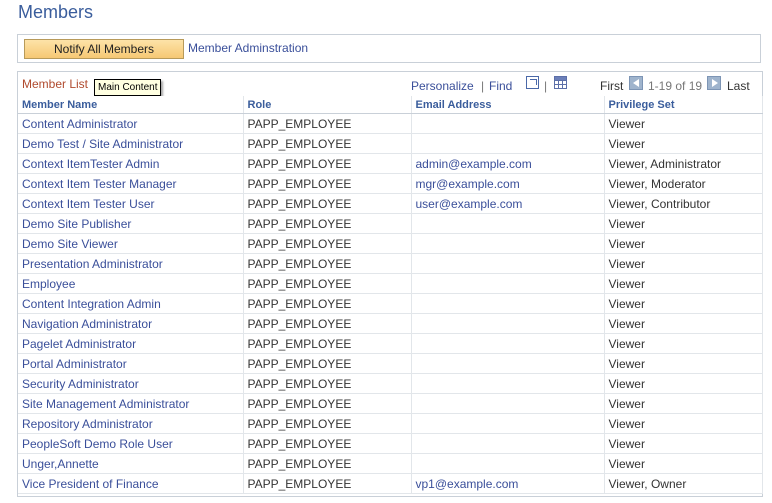 The image size is (772, 503). I want to click on member-name-link: Employee, so click(48, 284).